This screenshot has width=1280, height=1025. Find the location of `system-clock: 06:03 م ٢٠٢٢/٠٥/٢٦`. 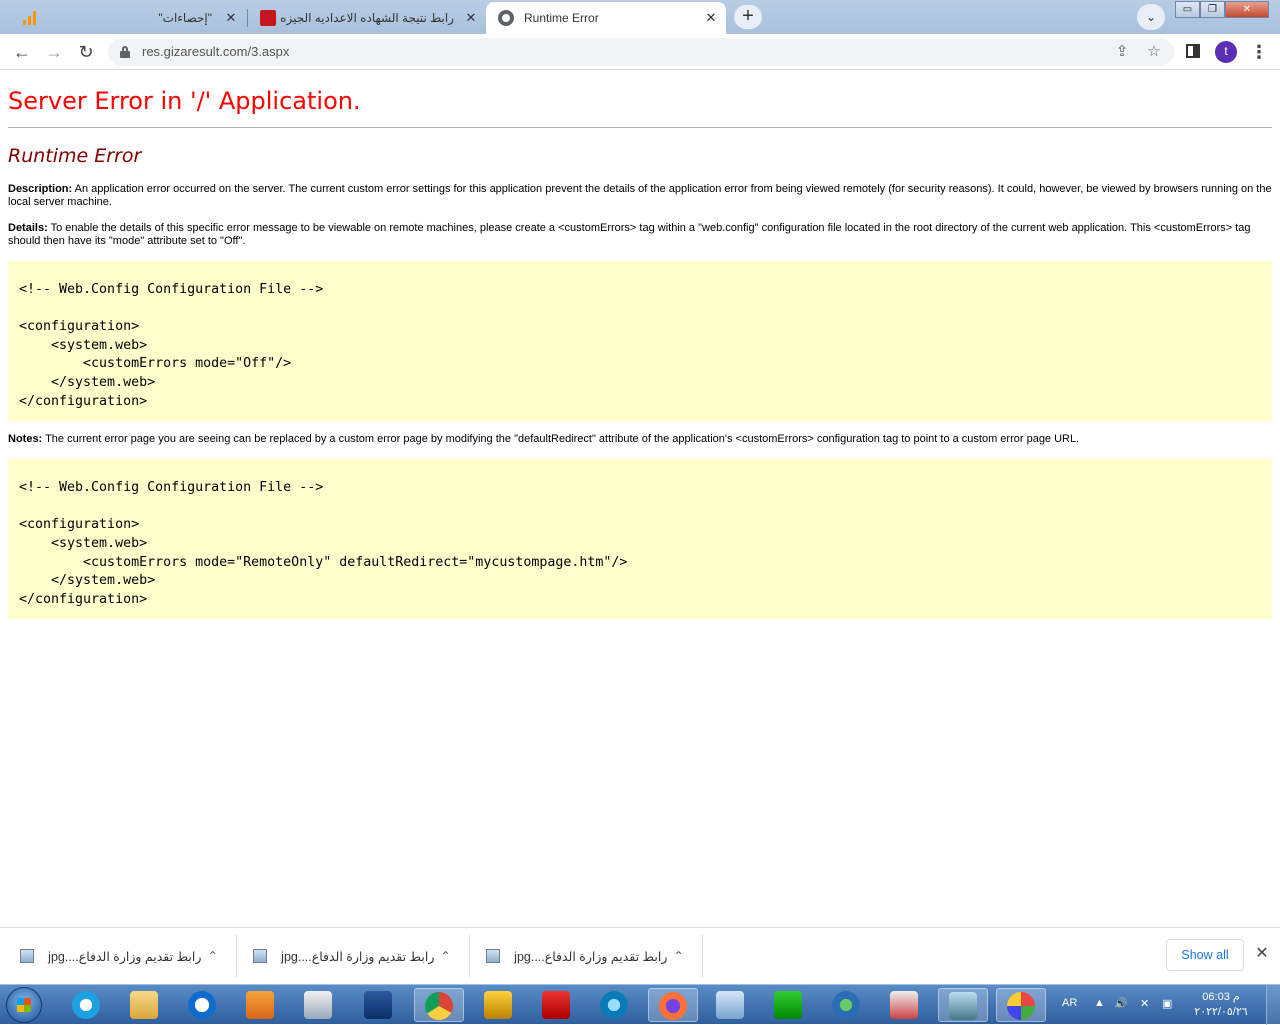

system-clock: 06:03 م ٢٠٢٢/٠٥/٢٦ is located at coordinates (1221, 1005).